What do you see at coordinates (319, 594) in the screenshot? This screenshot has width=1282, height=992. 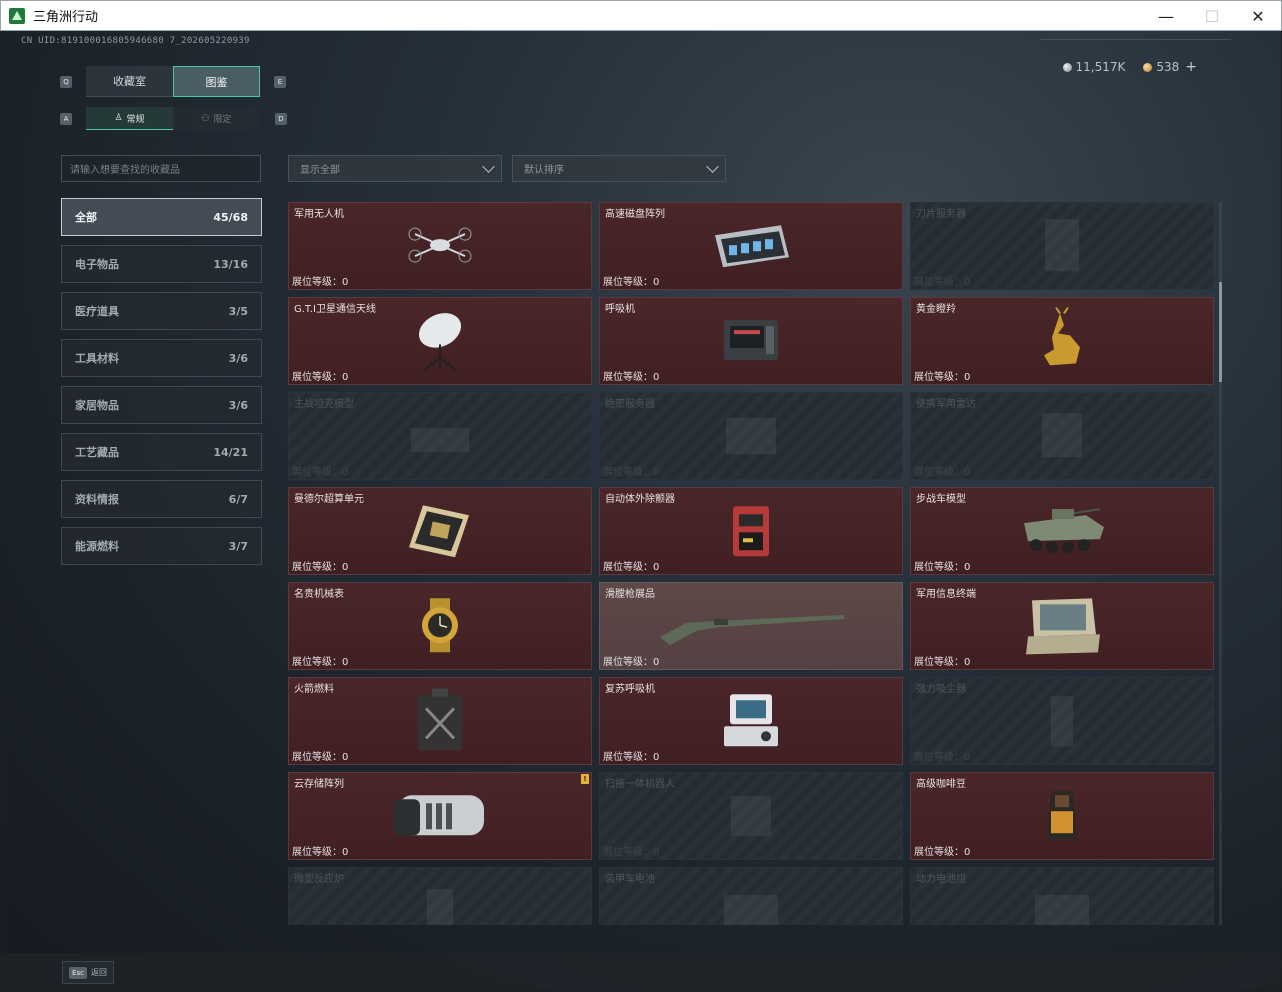 I see `item-name: 名贵机械表` at bounding box center [319, 594].